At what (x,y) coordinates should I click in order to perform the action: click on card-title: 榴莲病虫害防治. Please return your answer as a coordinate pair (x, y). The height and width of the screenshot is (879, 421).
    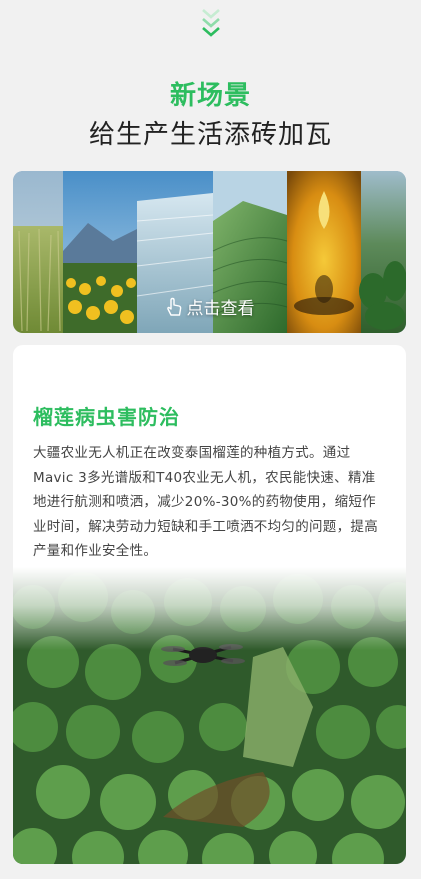
    Looking at the image, I should click on (106, 417).